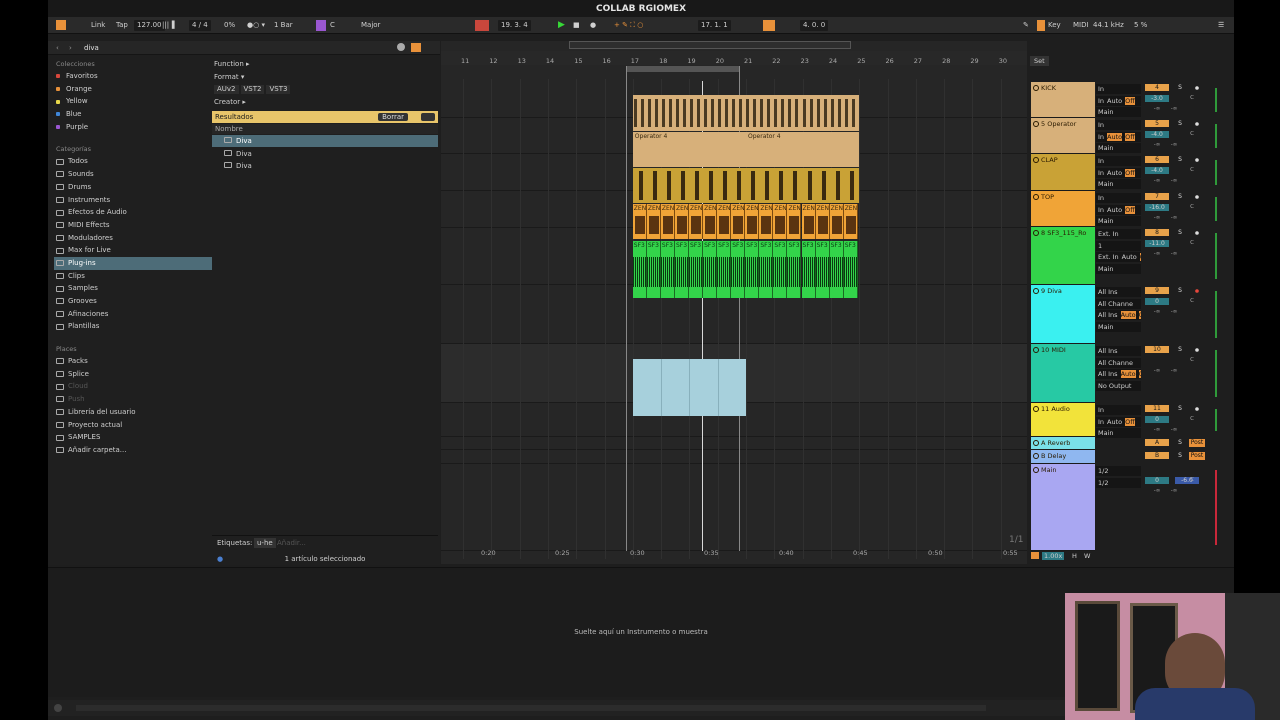  Describe the element at coordinates (1063, 209) in the screenshot. I see `mixer-track-header: TOP` at that location.